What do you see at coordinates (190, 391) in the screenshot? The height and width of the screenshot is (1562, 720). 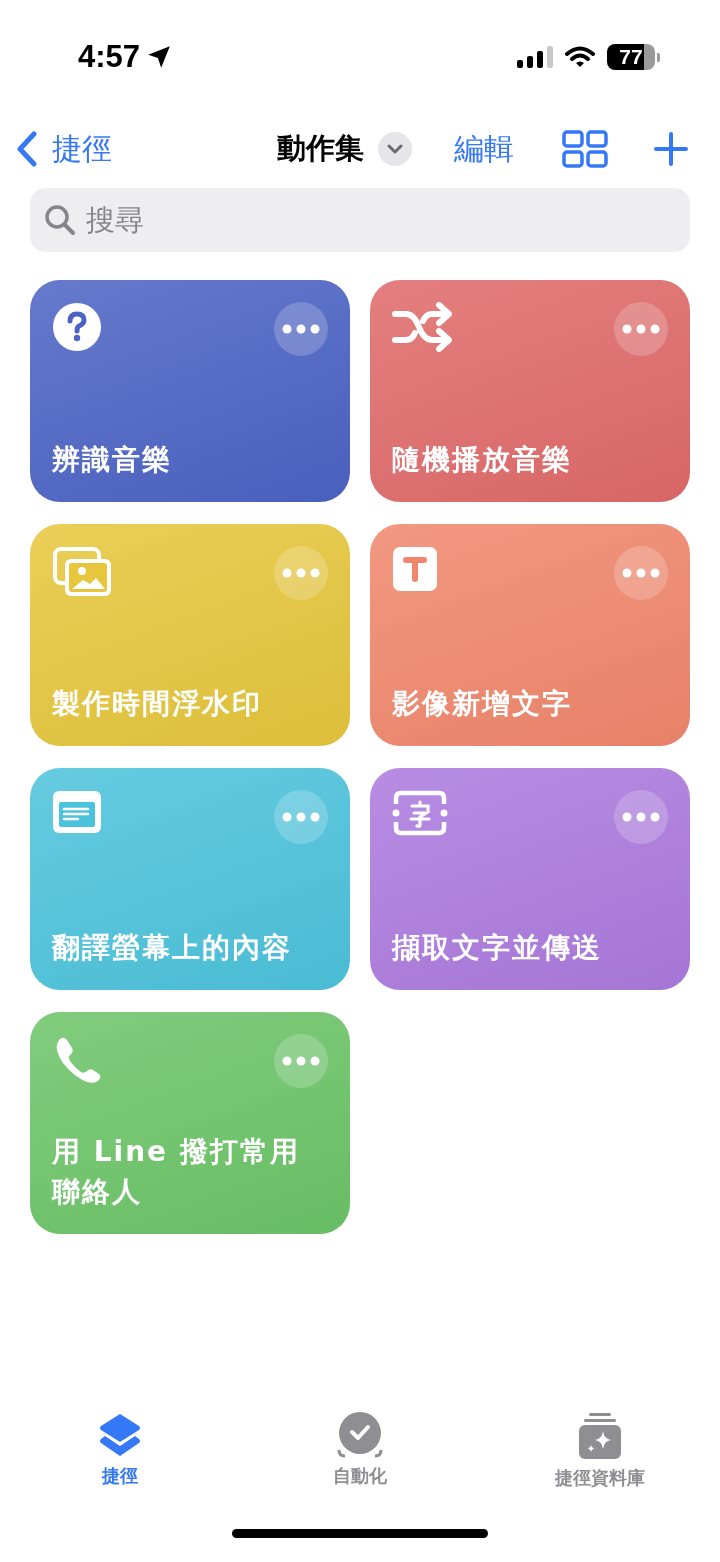 I see `shortcut-card: 辨識音樂` at bounding box center [190, 391].